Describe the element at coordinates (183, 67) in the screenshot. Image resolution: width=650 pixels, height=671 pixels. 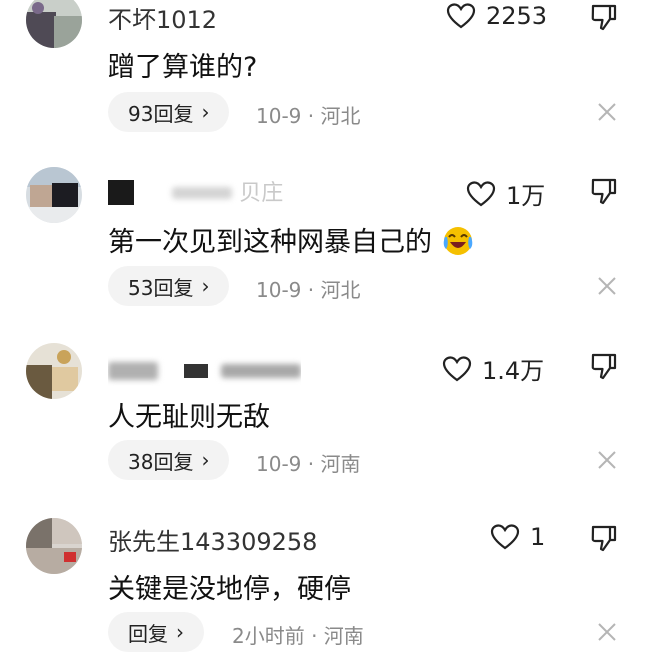
I see `comment-text: 蹭了算谁的?` at that location.